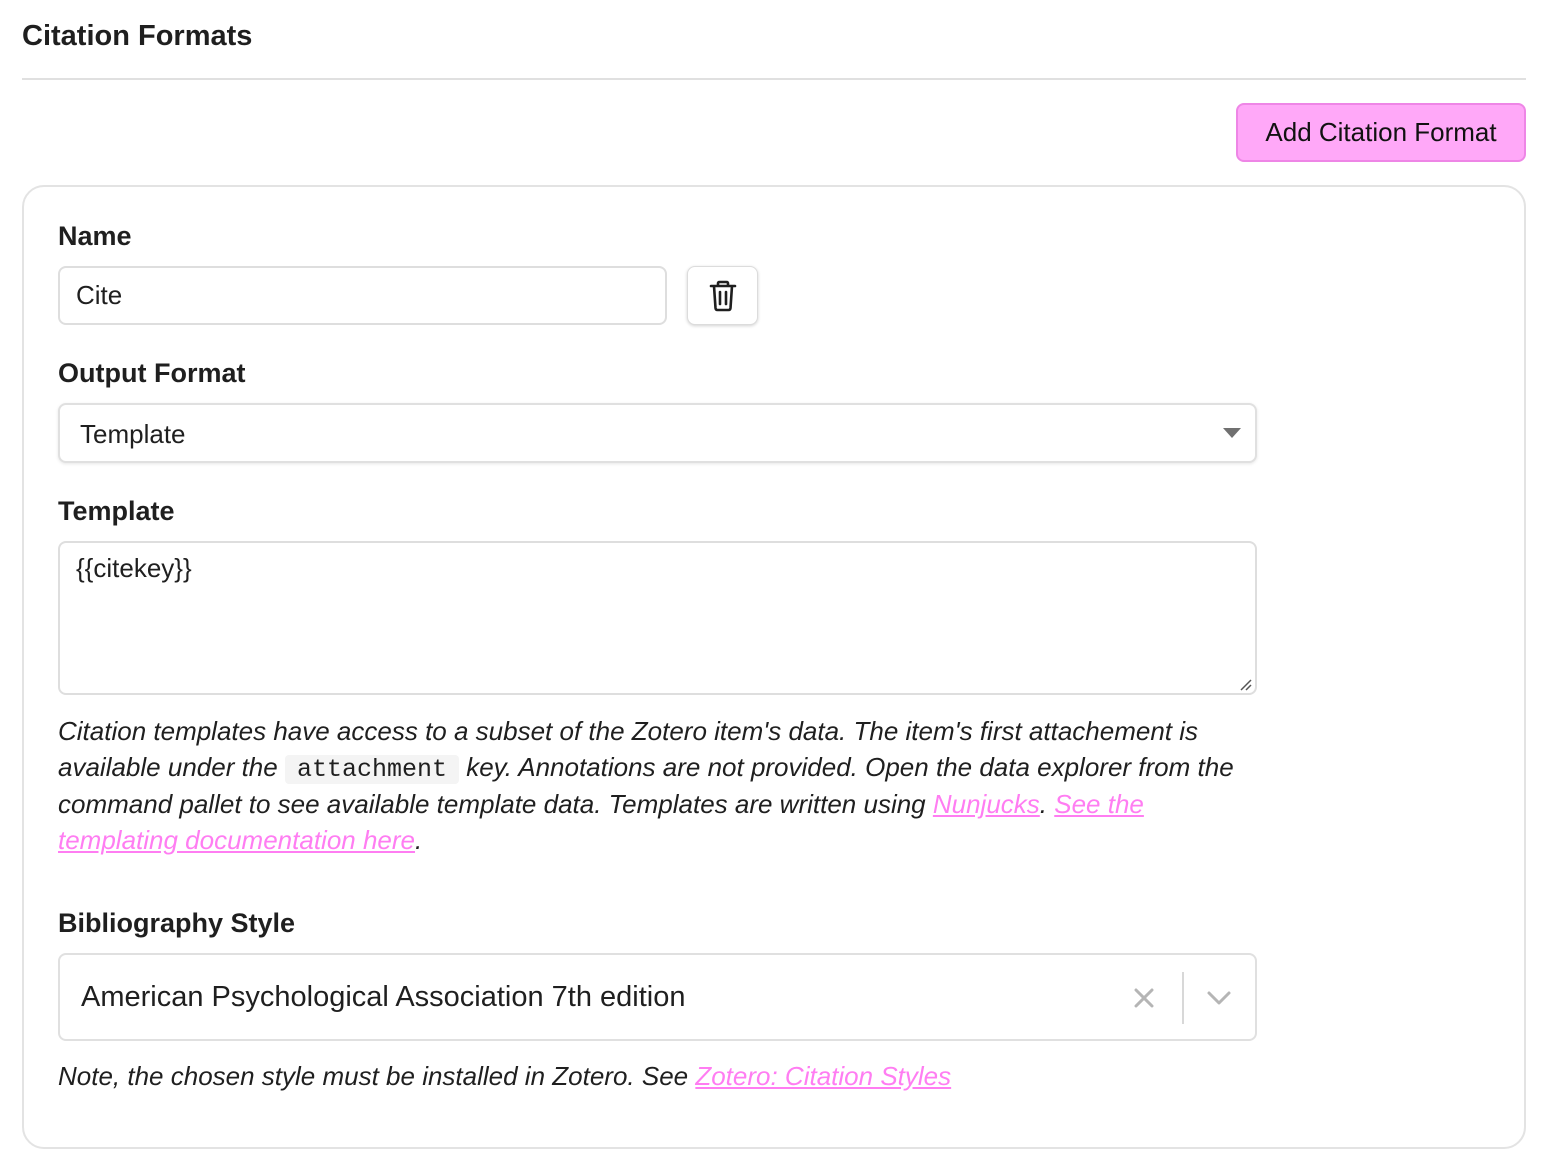 This screenshot has height=1172, width=1558. I want to click on help-text-end: ., so click(419, 839).